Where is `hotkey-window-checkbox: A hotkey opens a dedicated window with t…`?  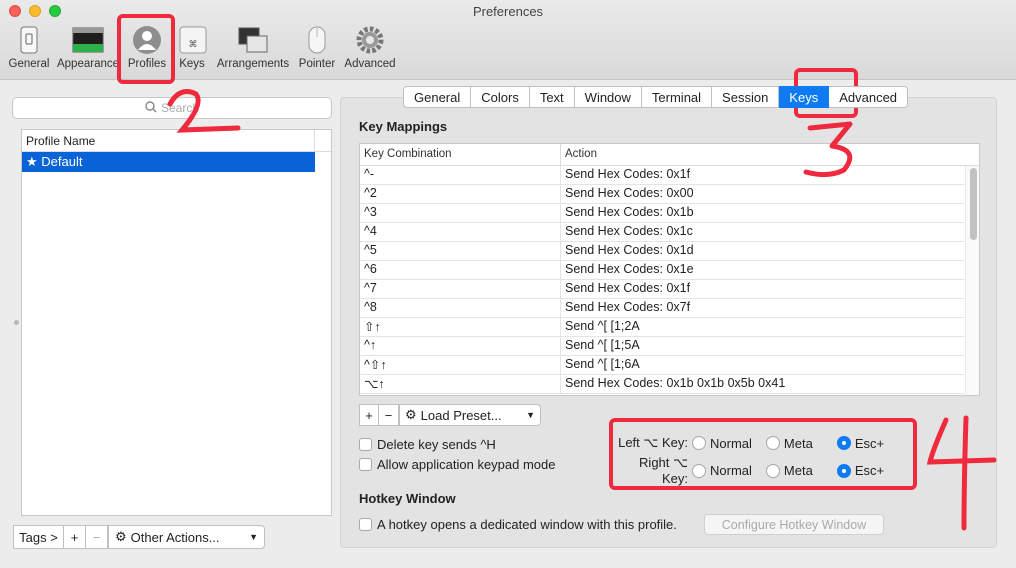
hotkey-window-checkbox: A hotkey opens a dedicated window with t… is located at coordinates (518, 524).